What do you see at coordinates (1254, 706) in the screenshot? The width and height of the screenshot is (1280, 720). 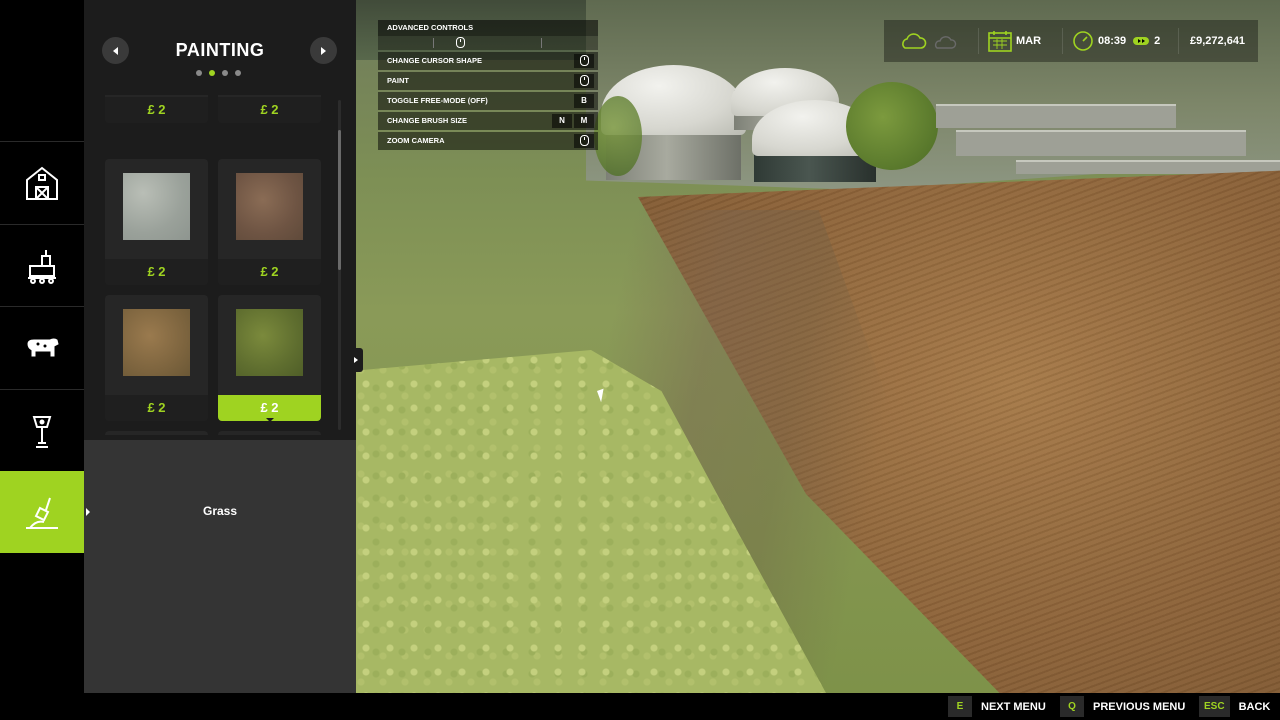 I see `hint-label: BACK` at bounding box center [1254, 706].